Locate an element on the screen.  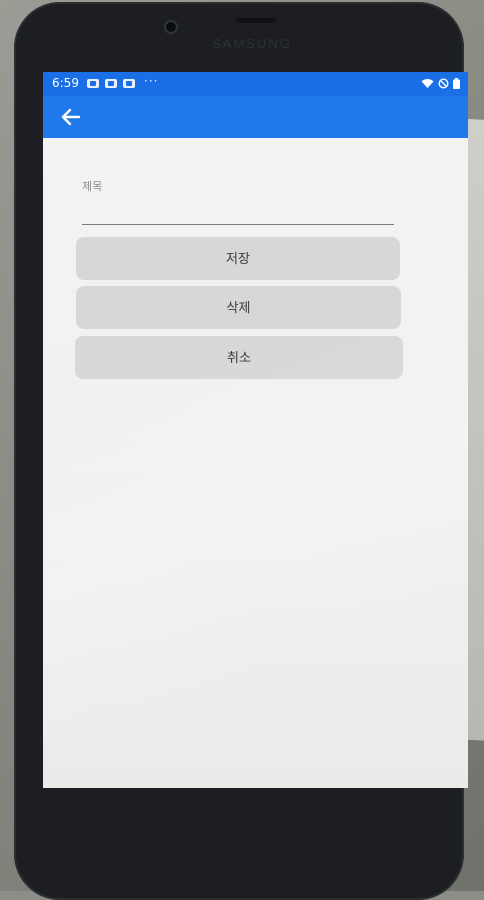
cancel-button: 취소 is located at coordinates (239, 357).